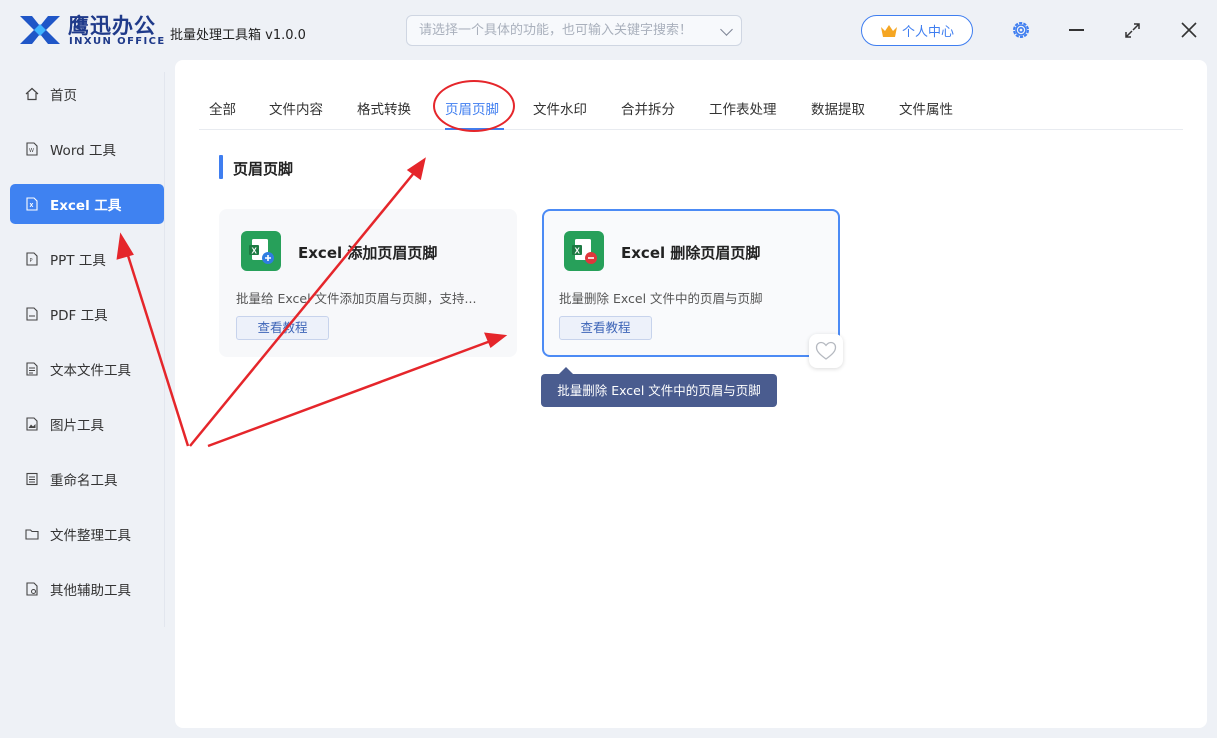  What do you see at coordinates (87, 94) in the screenshot?
I see `sidebar-item-home: 首页` at bounding box center [87, 94].